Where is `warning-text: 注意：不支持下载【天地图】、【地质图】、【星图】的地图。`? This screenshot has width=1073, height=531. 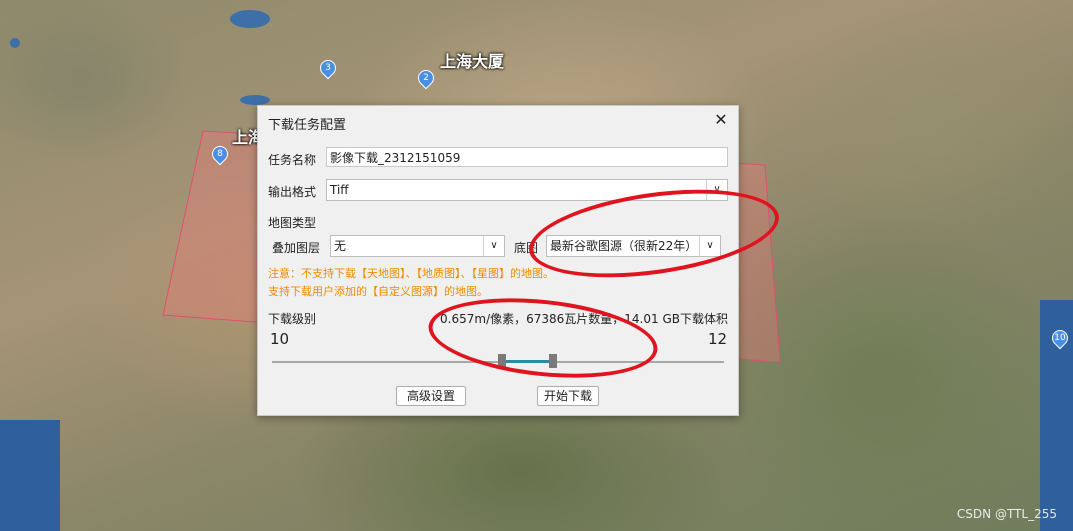 warning-text: 注意：不支持下载【天地图】、【地质图】、【星图】的地图。 is located at coordinates (411, 273).